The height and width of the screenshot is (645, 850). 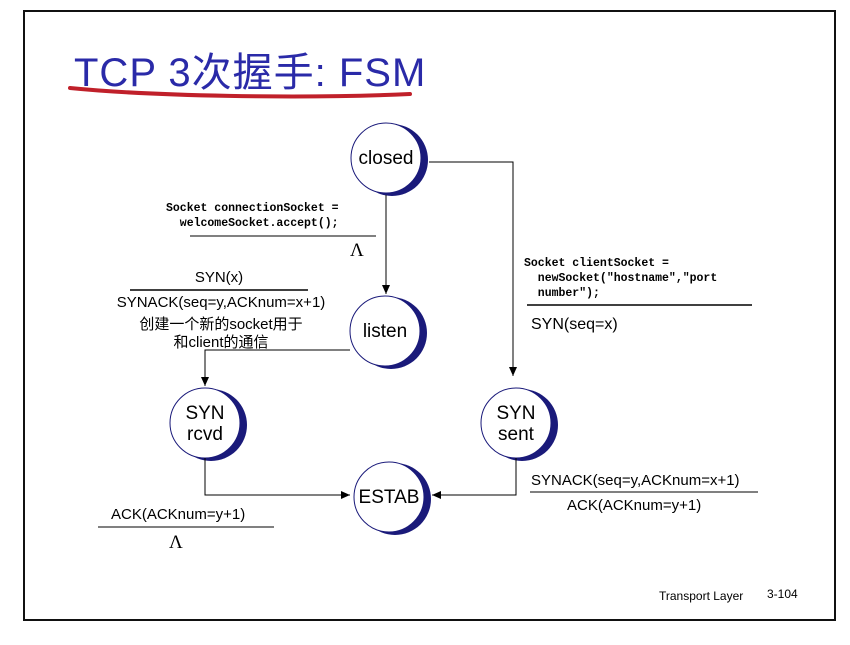 What do you see at coordinates (389, 497) in the screenshot?
I see `state-label-estab: ESTAB` at bounding box center [389, 497].